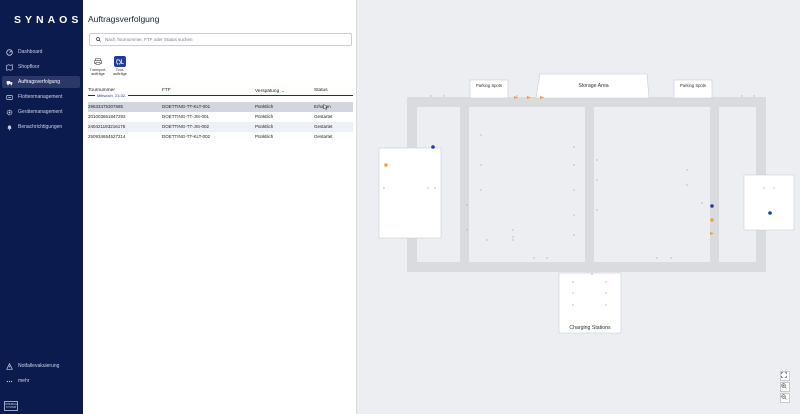 Image resolution: width=800 pixels, height=414 pixels. Describe the element at coordinates (410, 193) in the screenshot. I see `left-building` at that location.